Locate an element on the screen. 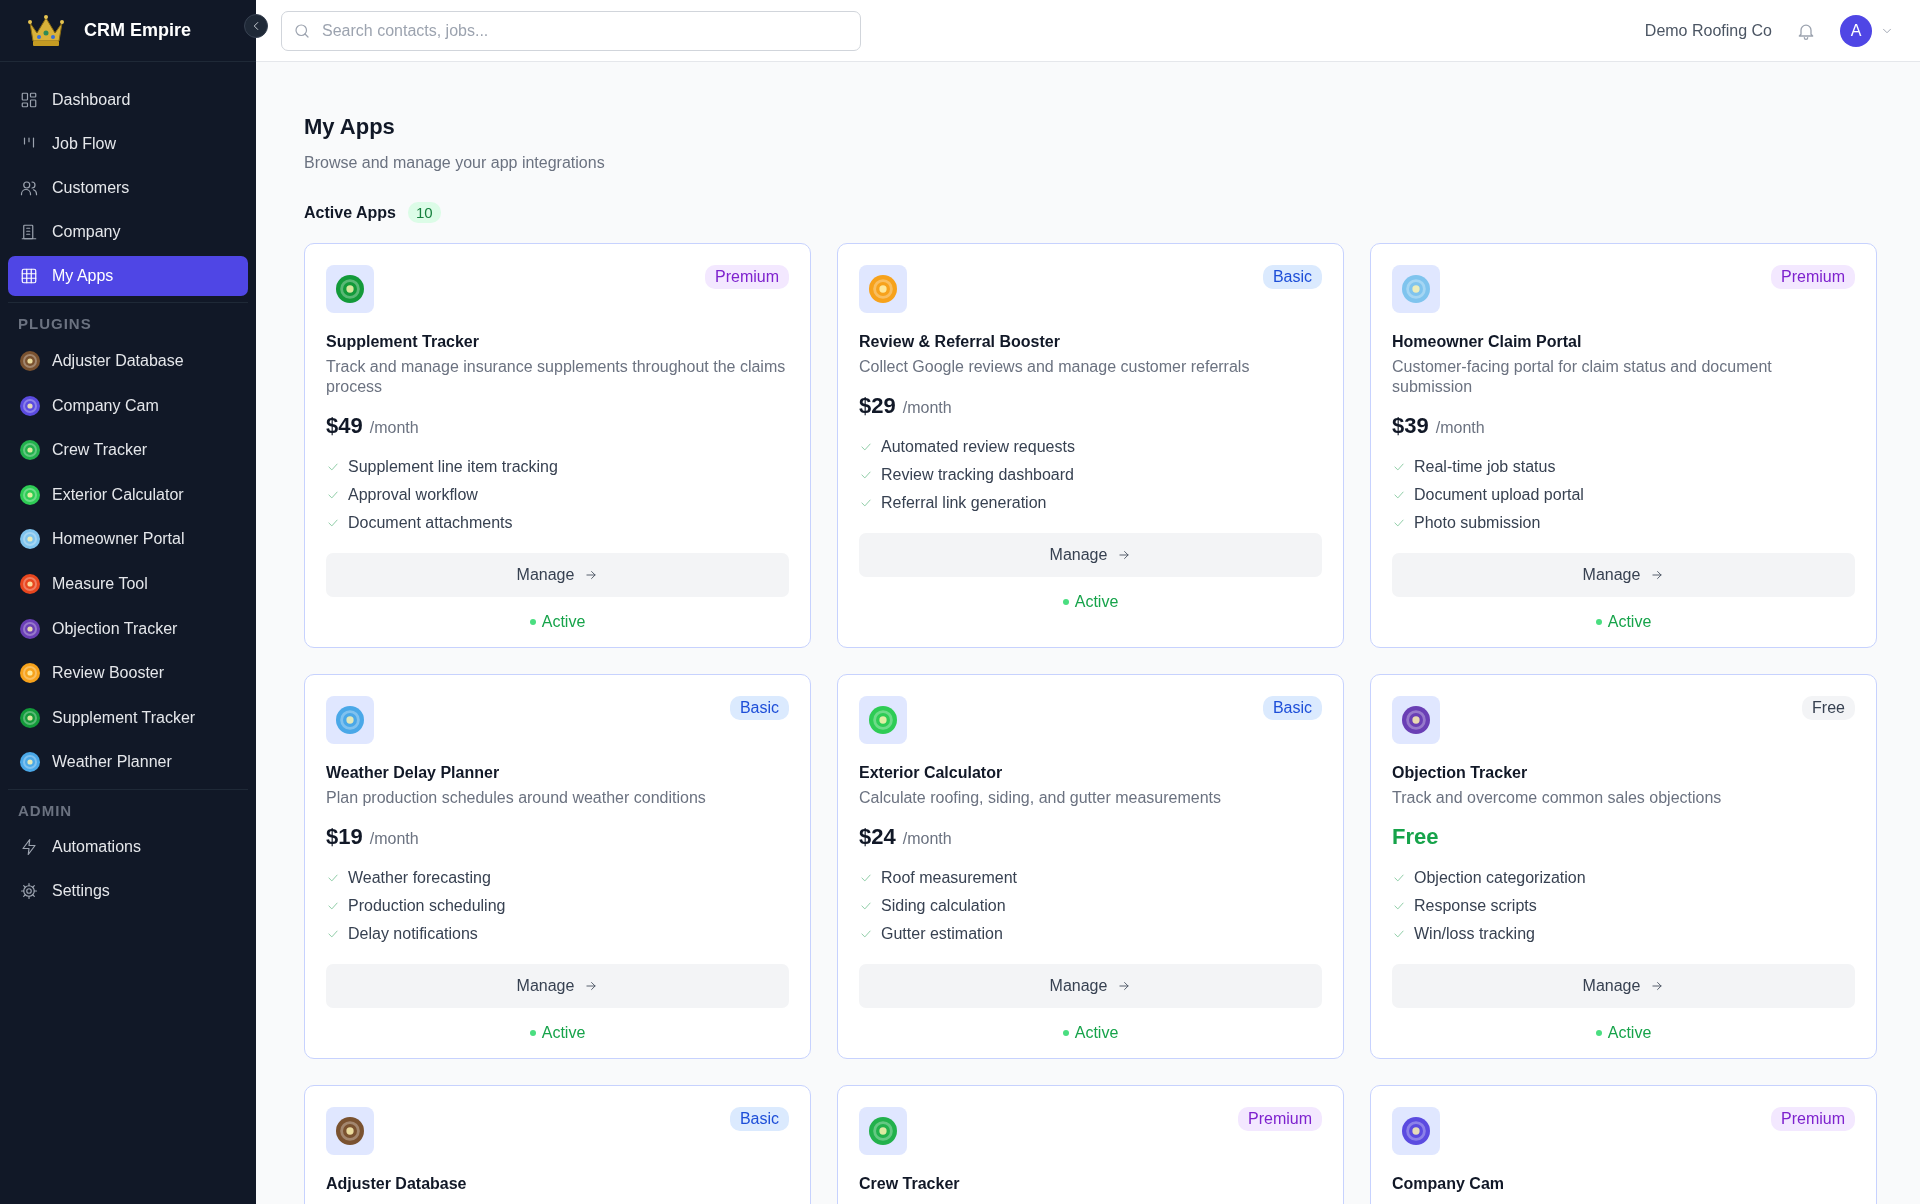 This screenshot has height=1204, width=1920. plugin-item: Review Booster is located at coordinates (128, 673).